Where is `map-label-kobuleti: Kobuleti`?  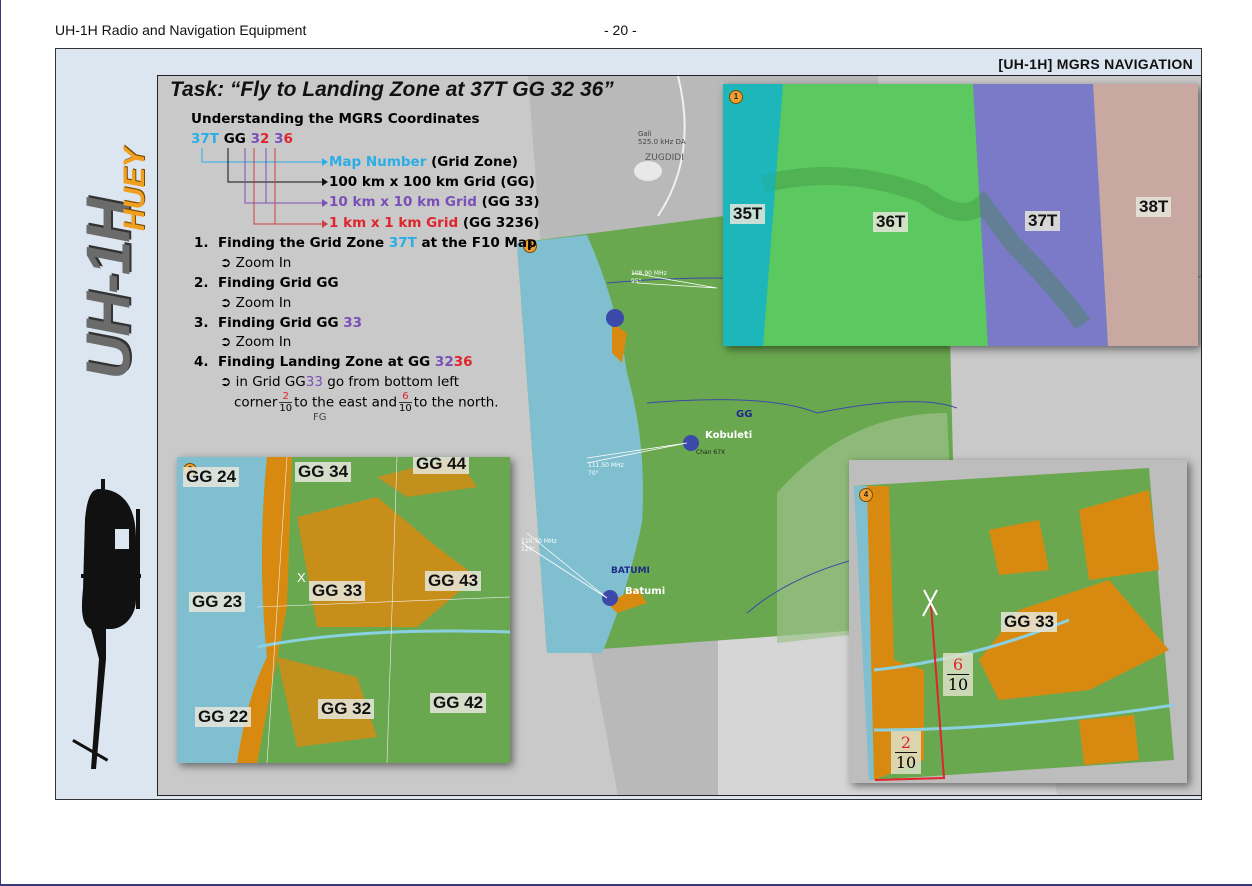 map-label-kobuleti: Kobuleti is located at coordinates (729, 435).